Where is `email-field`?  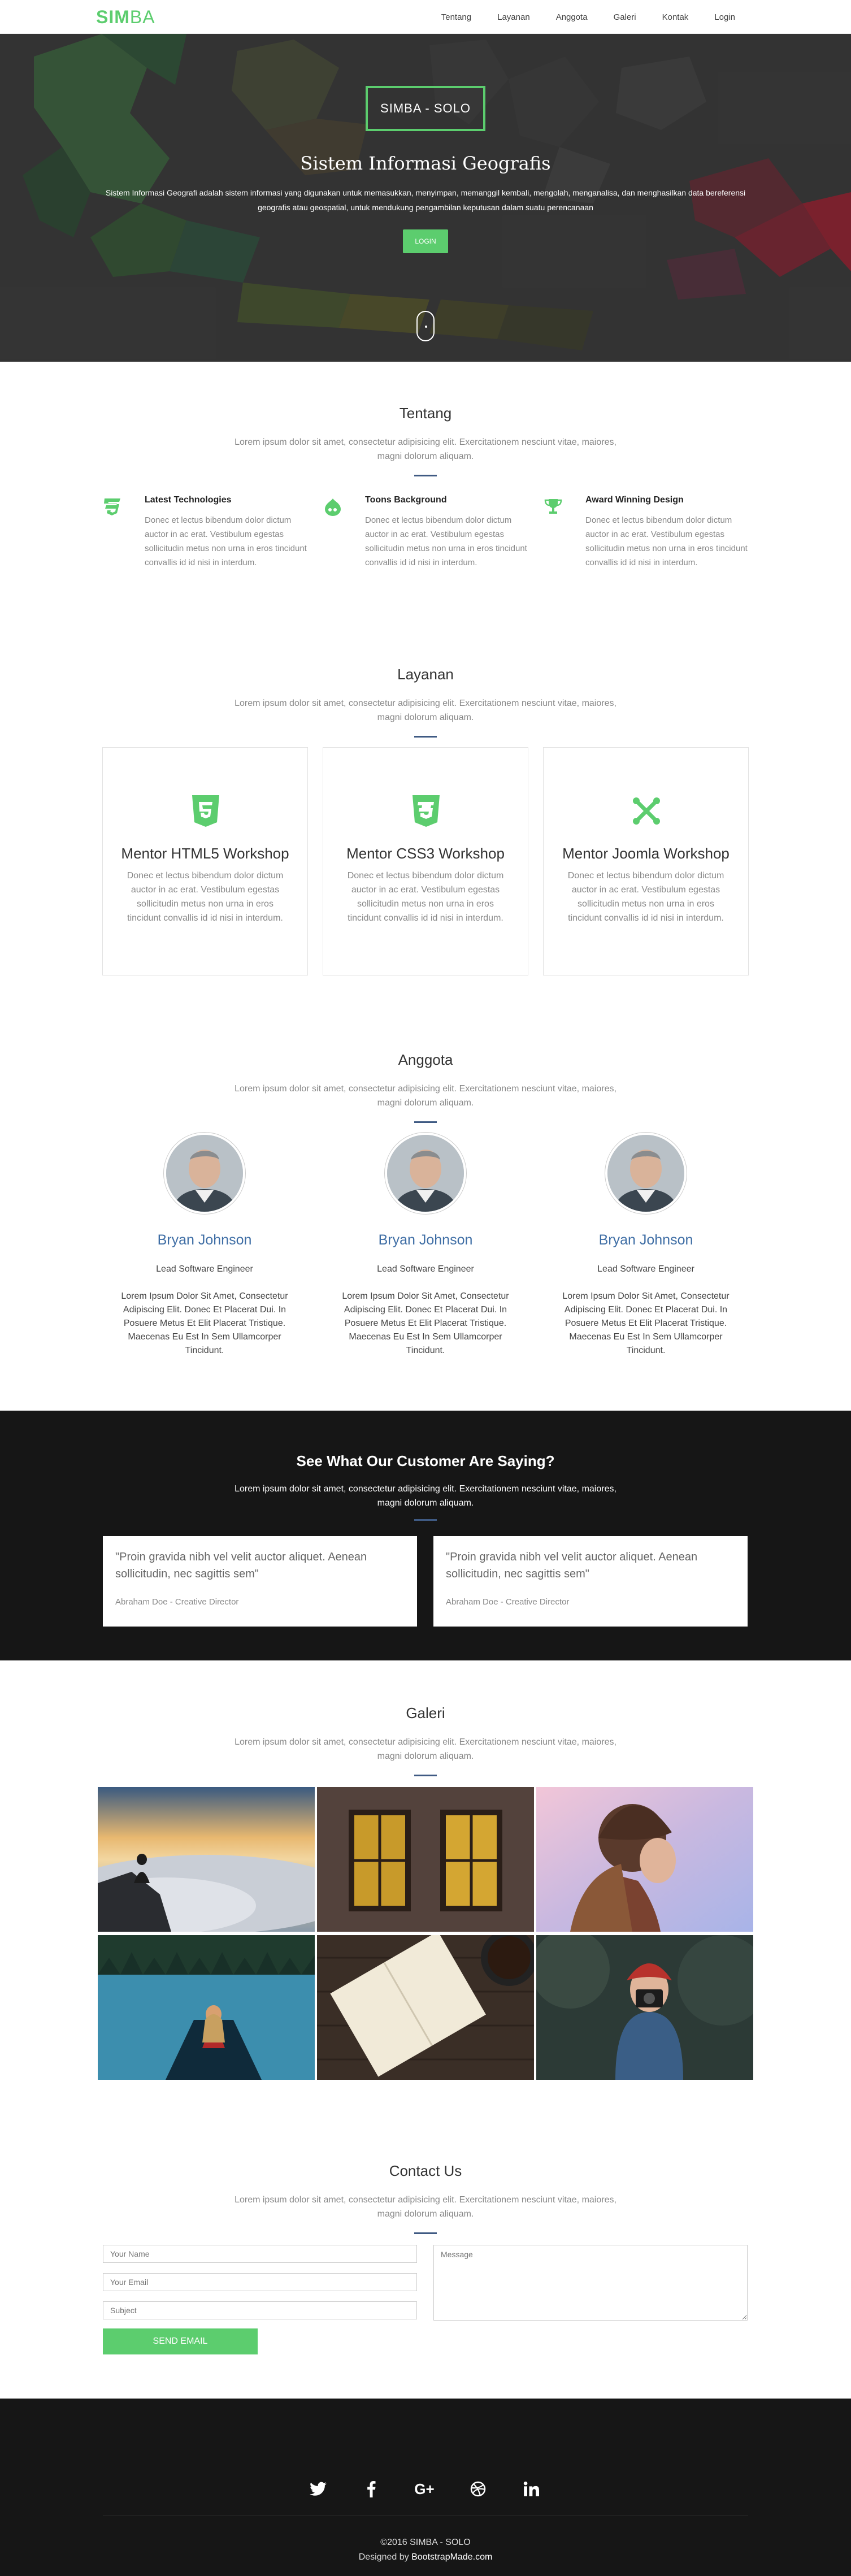 email-field is located at coordinates (260, 2282).